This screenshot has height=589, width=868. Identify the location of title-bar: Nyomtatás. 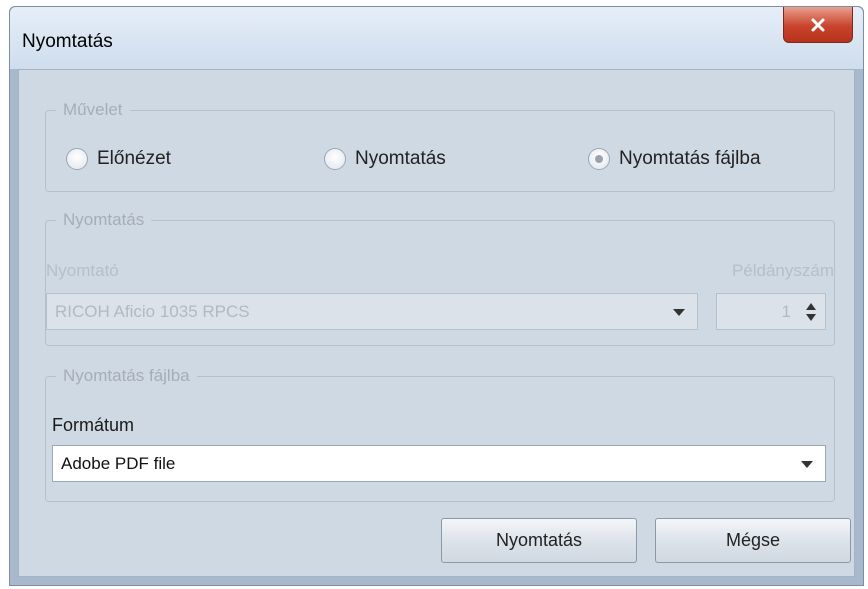
(436, 38).